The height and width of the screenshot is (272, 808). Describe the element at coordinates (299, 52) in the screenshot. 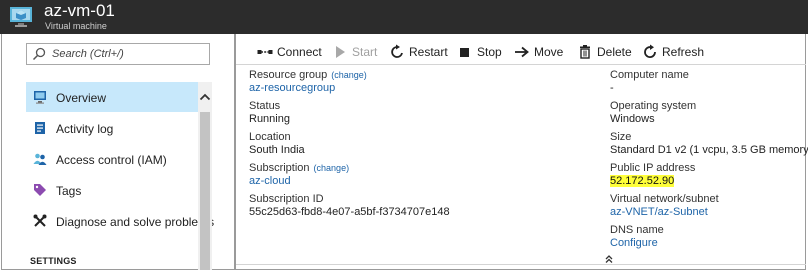

I see `connect-label: Connect` at that location.